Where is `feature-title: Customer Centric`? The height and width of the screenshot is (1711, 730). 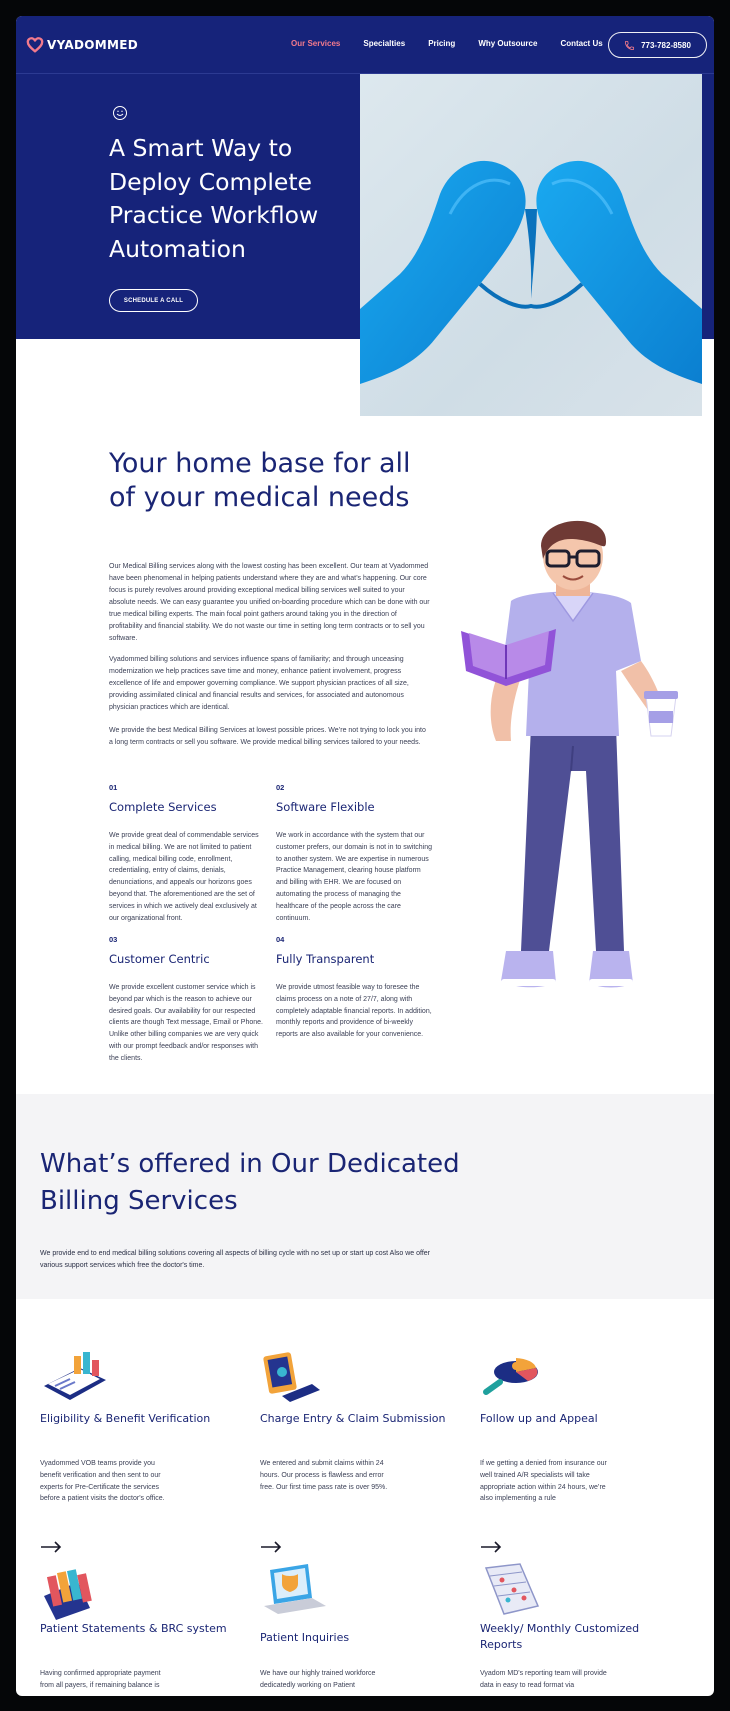
feature-title: Customer Centric is located at coordinates (159, 959).